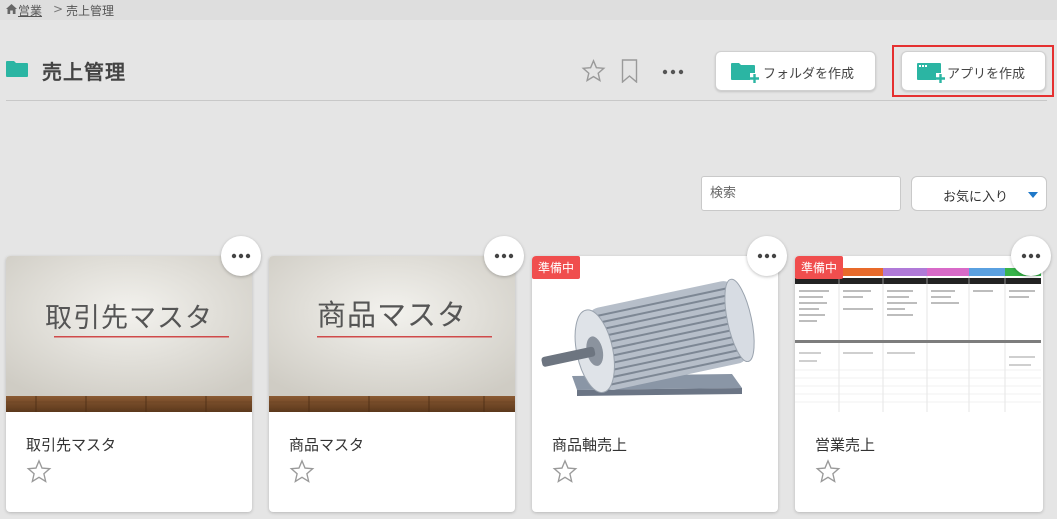 This screenshot has height=519, width=1057. What do you see at coordinates (17, 69) in the screenshot?
I see `folder-icon` at bounding box center [17, 69].